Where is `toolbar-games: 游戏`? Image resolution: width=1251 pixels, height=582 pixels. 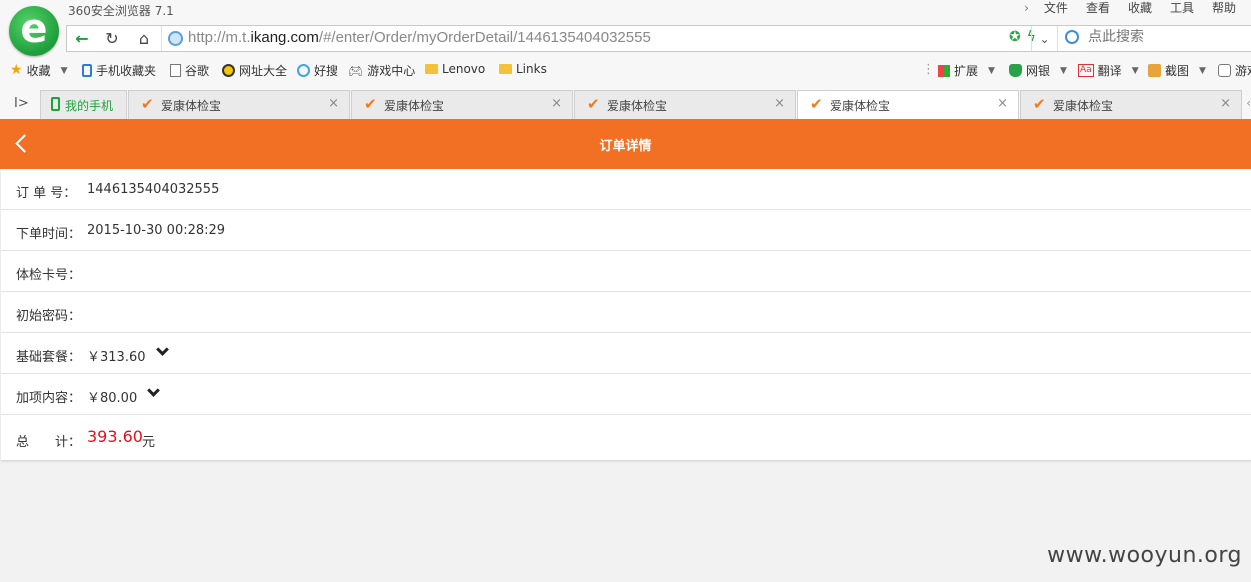 toolbar-games: 游戏 is located at coordinates (1234, 70).